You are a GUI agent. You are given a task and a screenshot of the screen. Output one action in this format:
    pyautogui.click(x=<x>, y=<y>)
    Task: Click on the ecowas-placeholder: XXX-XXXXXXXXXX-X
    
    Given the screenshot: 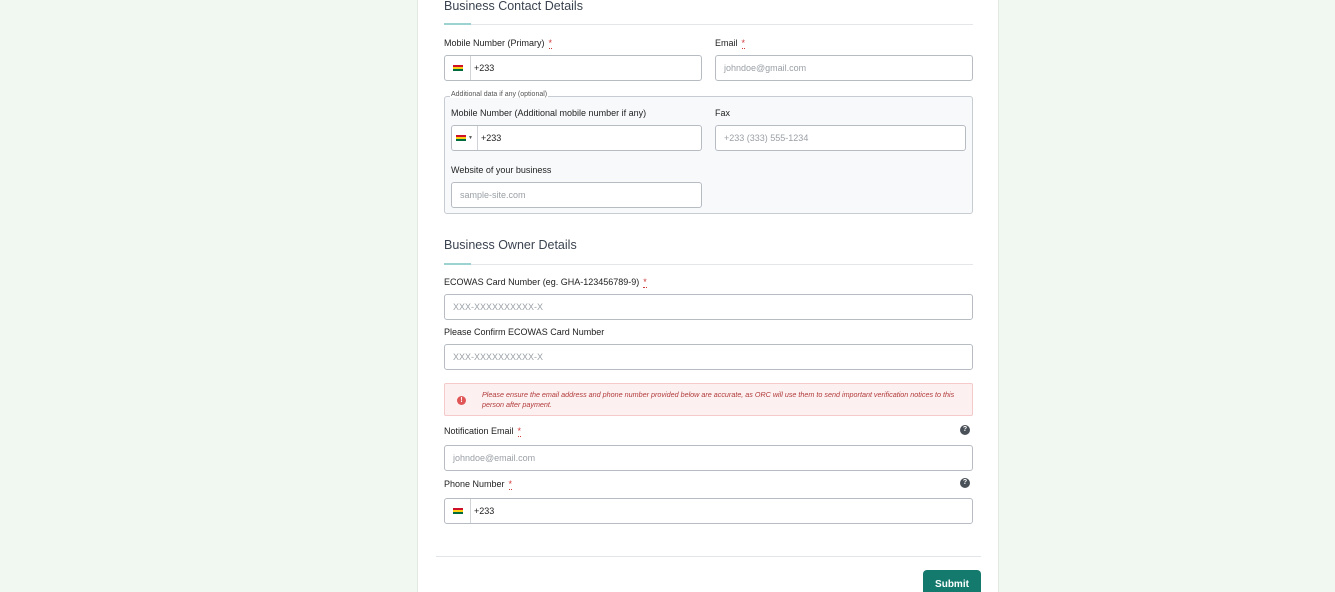 What is the action you would take?
    pyautogui.click(x=498, y=307)
    